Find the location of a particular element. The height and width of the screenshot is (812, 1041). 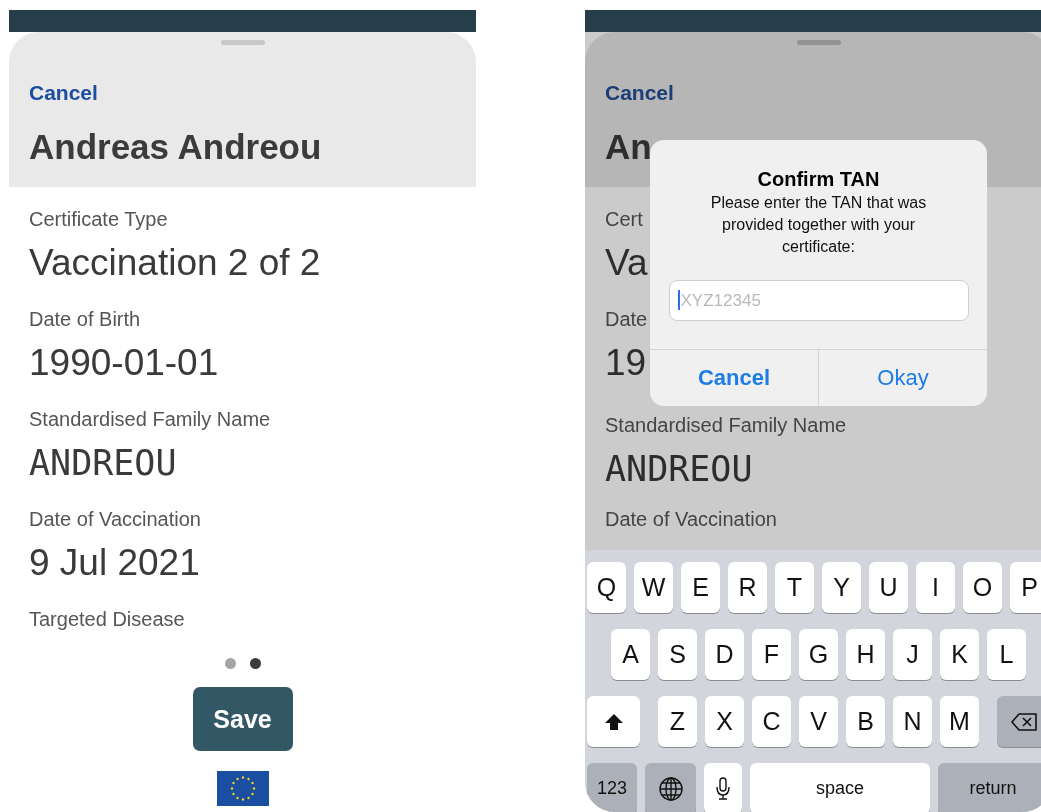

field-label: Date is located at coordinates (626, 319).